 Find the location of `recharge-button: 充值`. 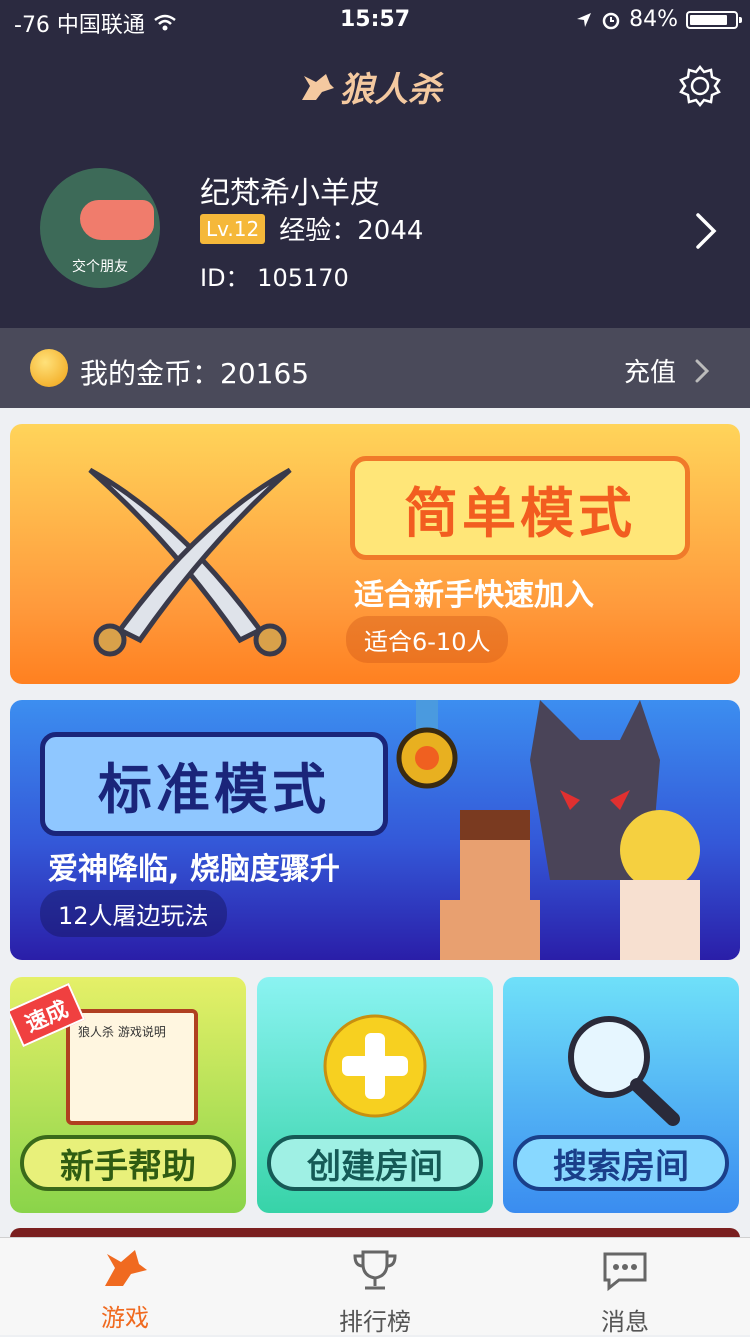

recharge-button: 充值 is located at coordinates (667, 370).